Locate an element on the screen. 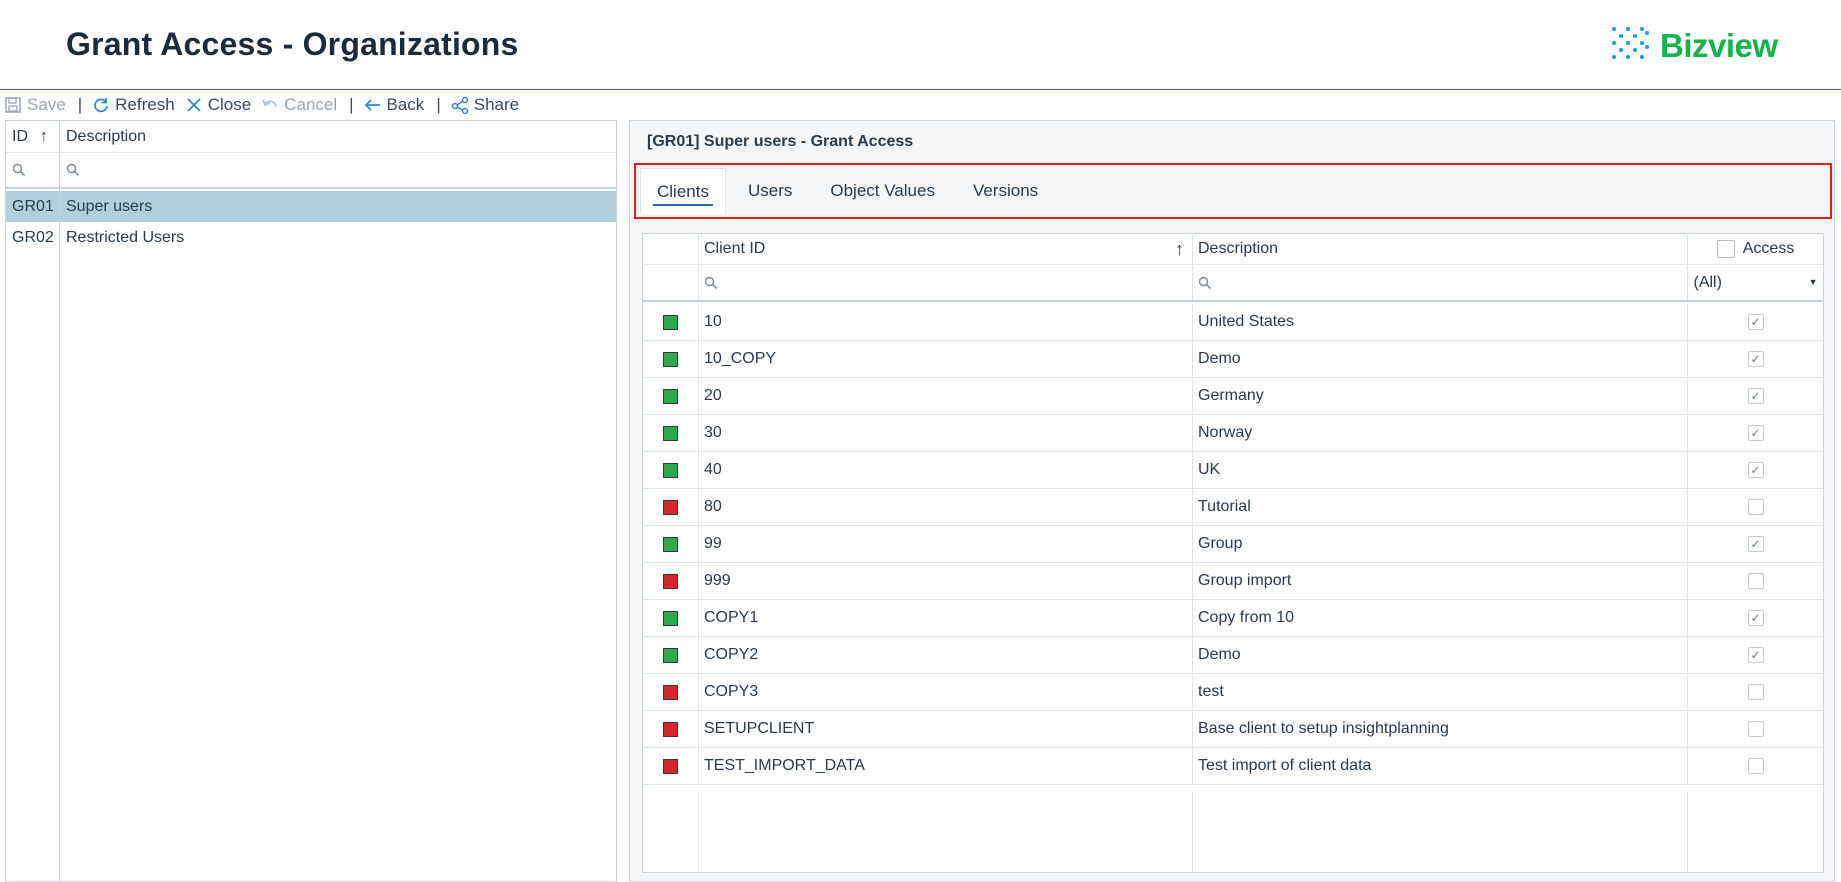 The height and width of the screenshot is (882, 1841). tab-users: Users is located at coordinates (770, 191).